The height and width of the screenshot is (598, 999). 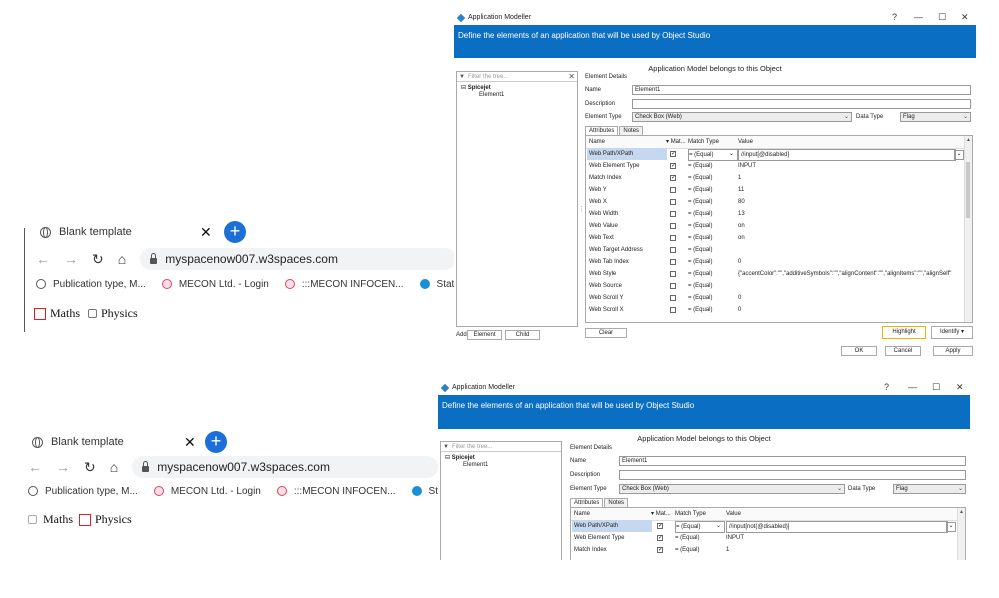 What do you see at coordinates (792, 475) in the screenshot?
I see `description-input` at bounding box center [792, 475].